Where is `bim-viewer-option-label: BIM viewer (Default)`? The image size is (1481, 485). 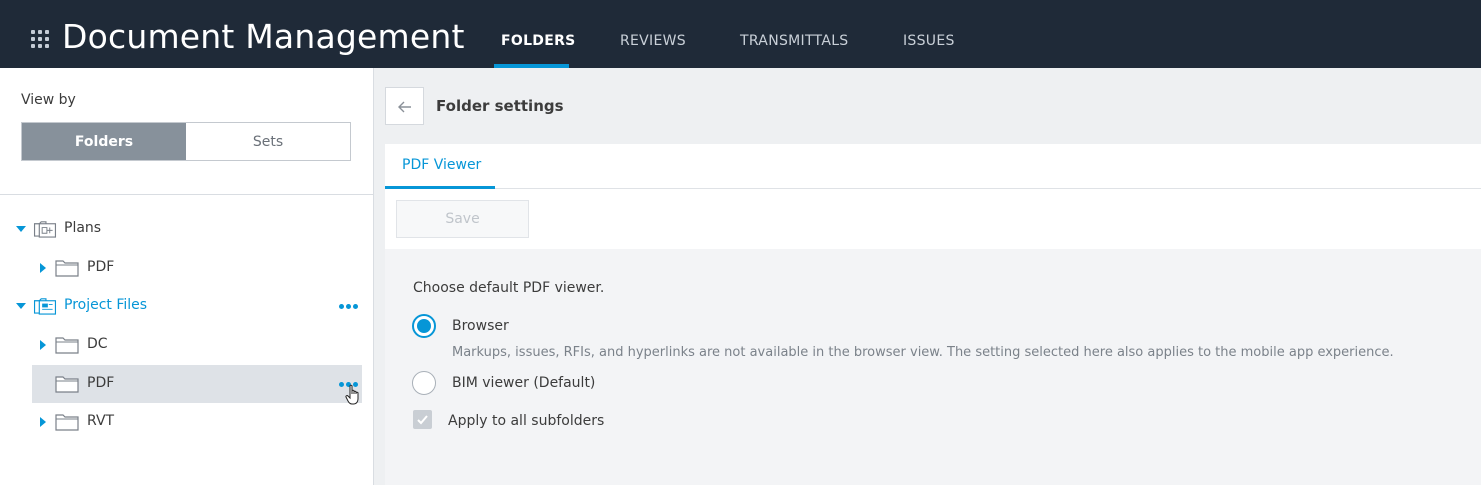
bim-viewer-option-label: BIM viewer (Default) is located at coordinates (523, 383).